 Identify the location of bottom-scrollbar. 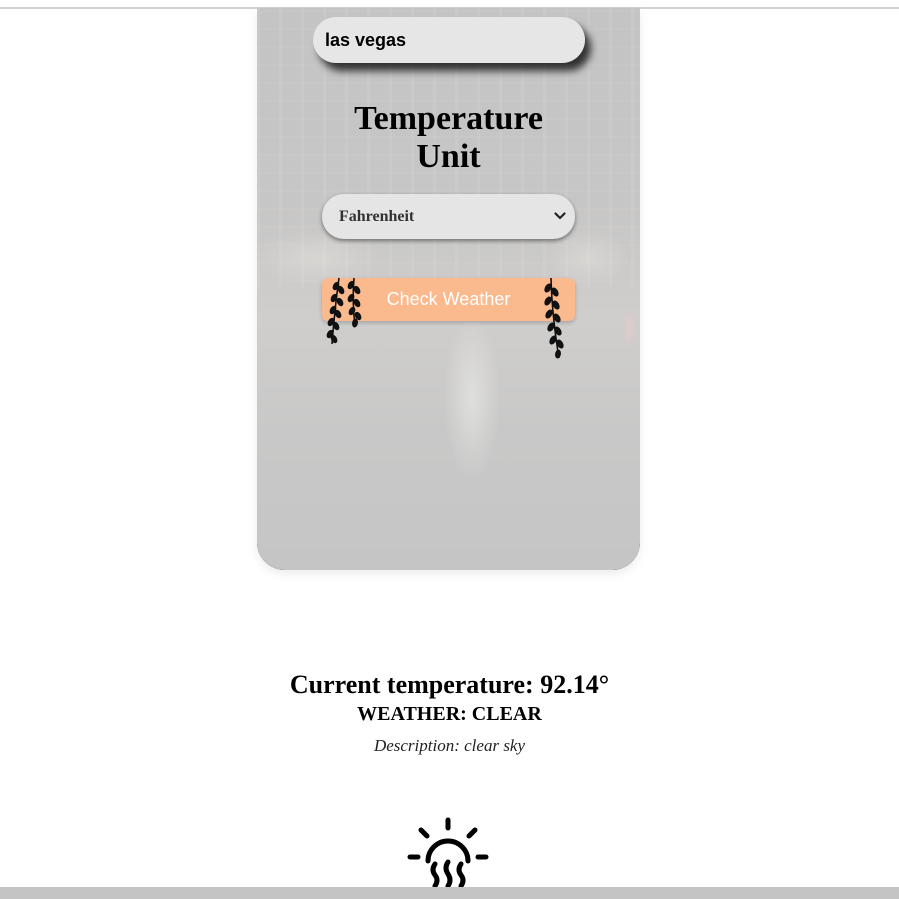
(449, 893).